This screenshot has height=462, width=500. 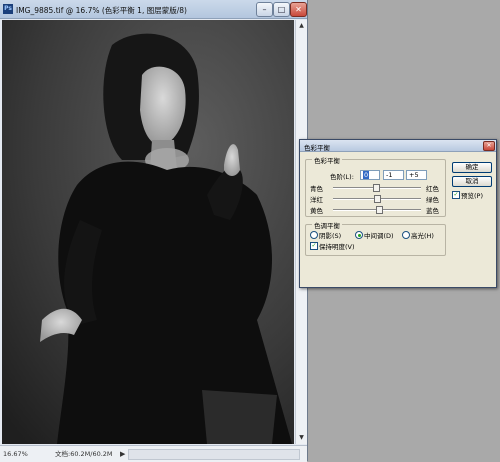 I want to click on level-field-cyan-red: 0, so click(x=370, y=175).